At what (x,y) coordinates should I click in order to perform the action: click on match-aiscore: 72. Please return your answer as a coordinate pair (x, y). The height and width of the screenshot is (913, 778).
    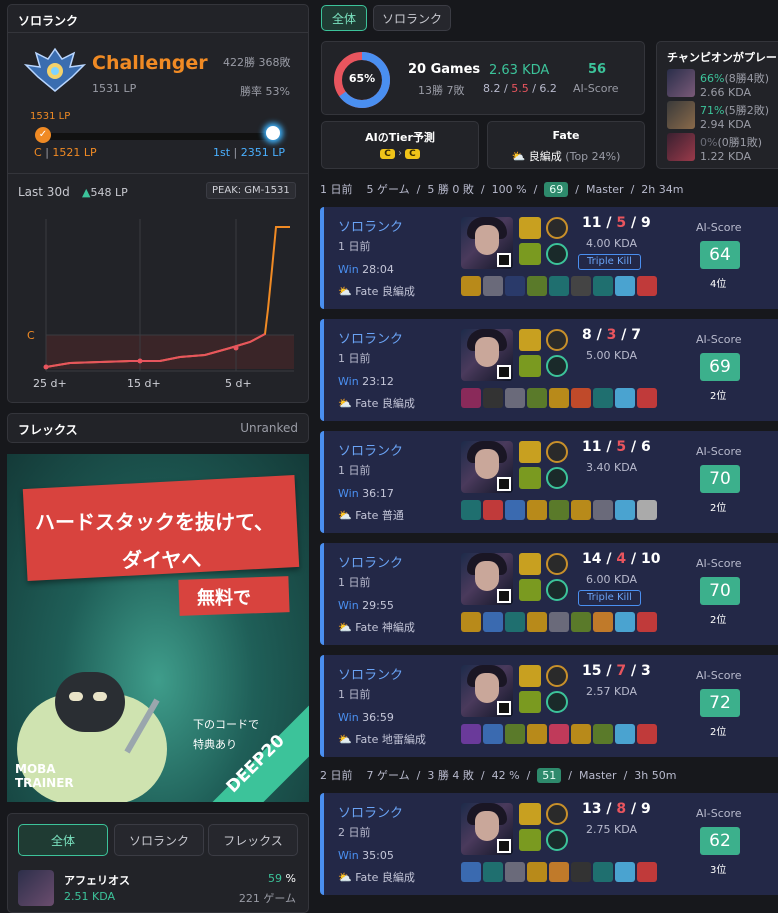
    Looking at the image, I should click on (720, 703).